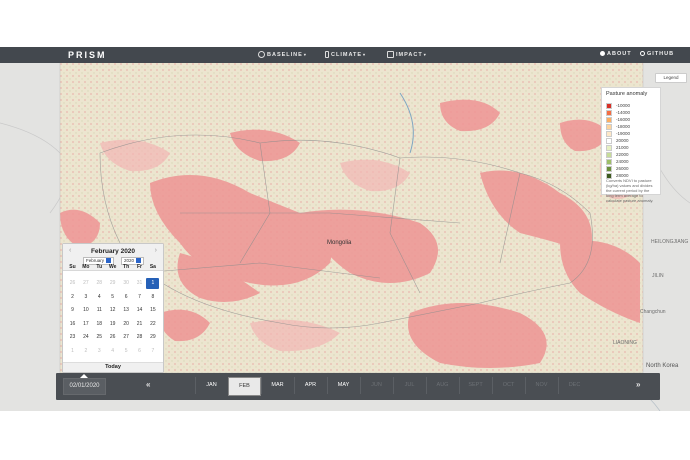 Image resolution: width=690 pixels, height=460 pixels. Describe the element at coordinates (112, 267) in the screenshot. I see `weekday-label: We` at that location.